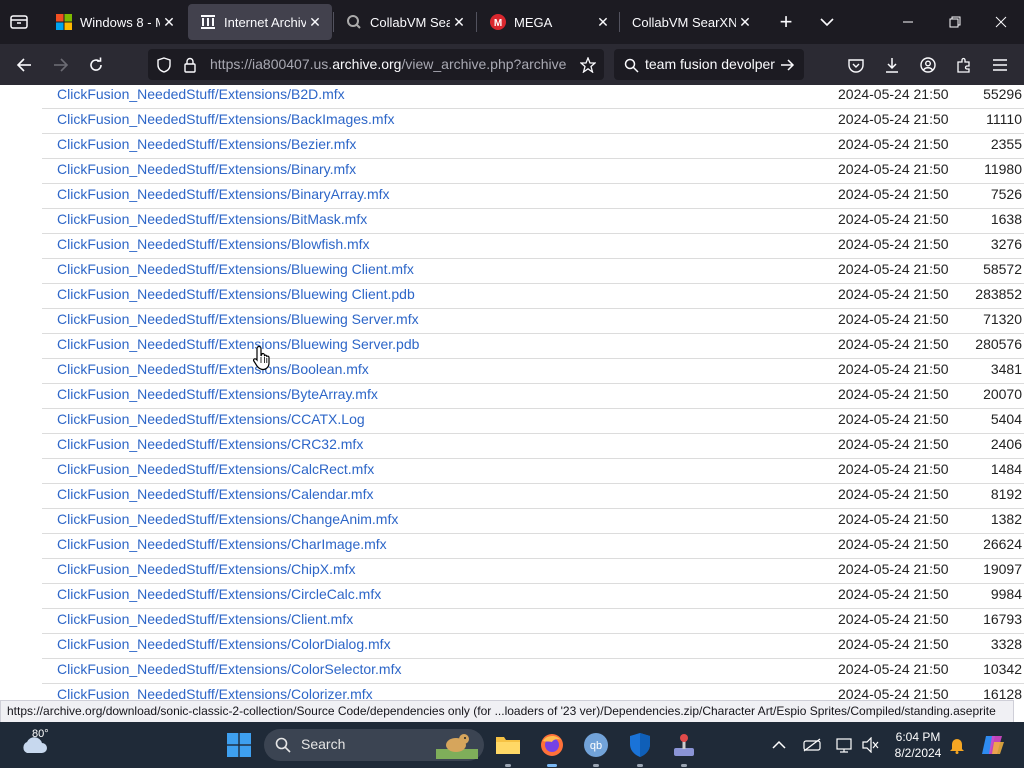  I want to click on show-hidden-icons-chevron-icon, so click(779, 745).